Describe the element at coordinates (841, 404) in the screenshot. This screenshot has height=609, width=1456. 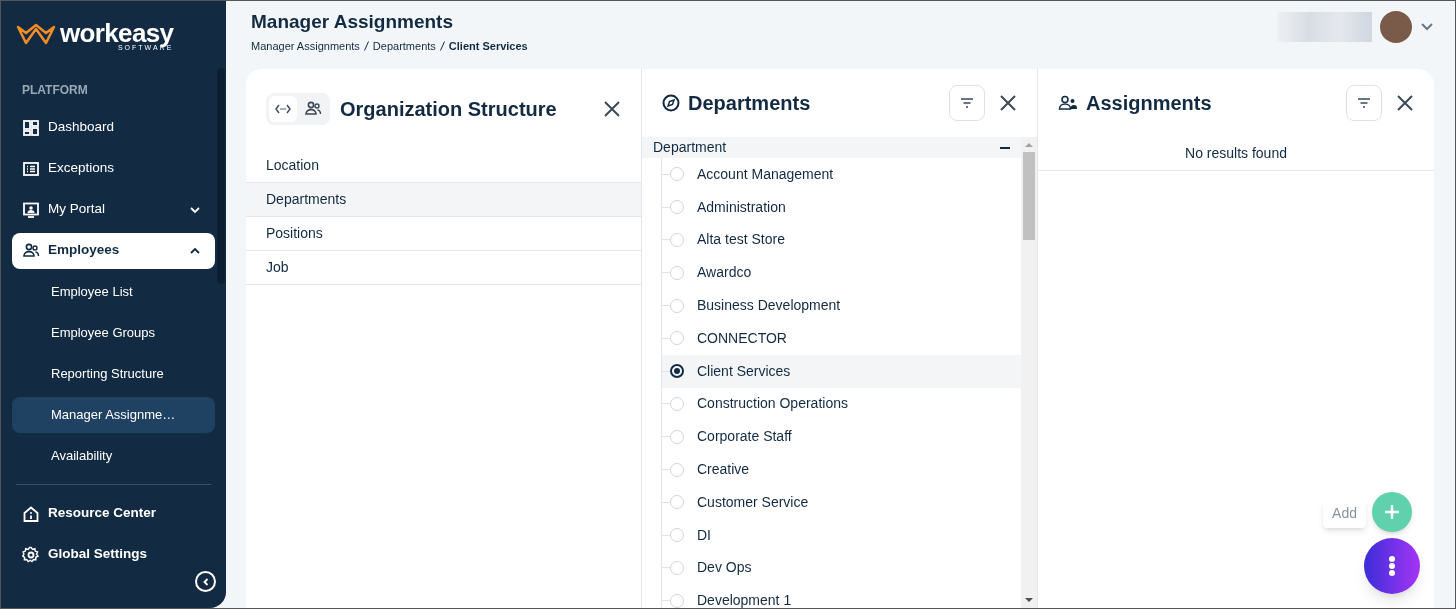
I see `radio-option: Construction Operations` at that location.